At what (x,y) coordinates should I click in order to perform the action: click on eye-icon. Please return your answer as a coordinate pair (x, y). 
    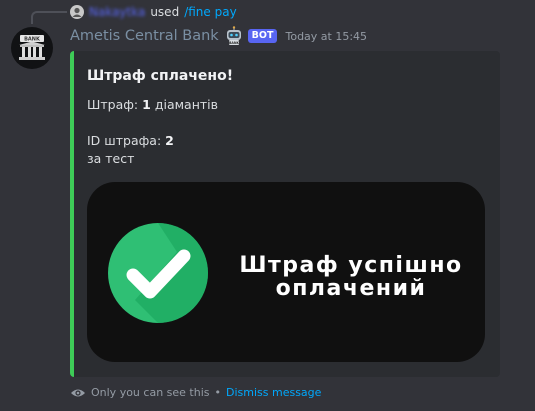
    Looking at the image, I should click on (78, 392).